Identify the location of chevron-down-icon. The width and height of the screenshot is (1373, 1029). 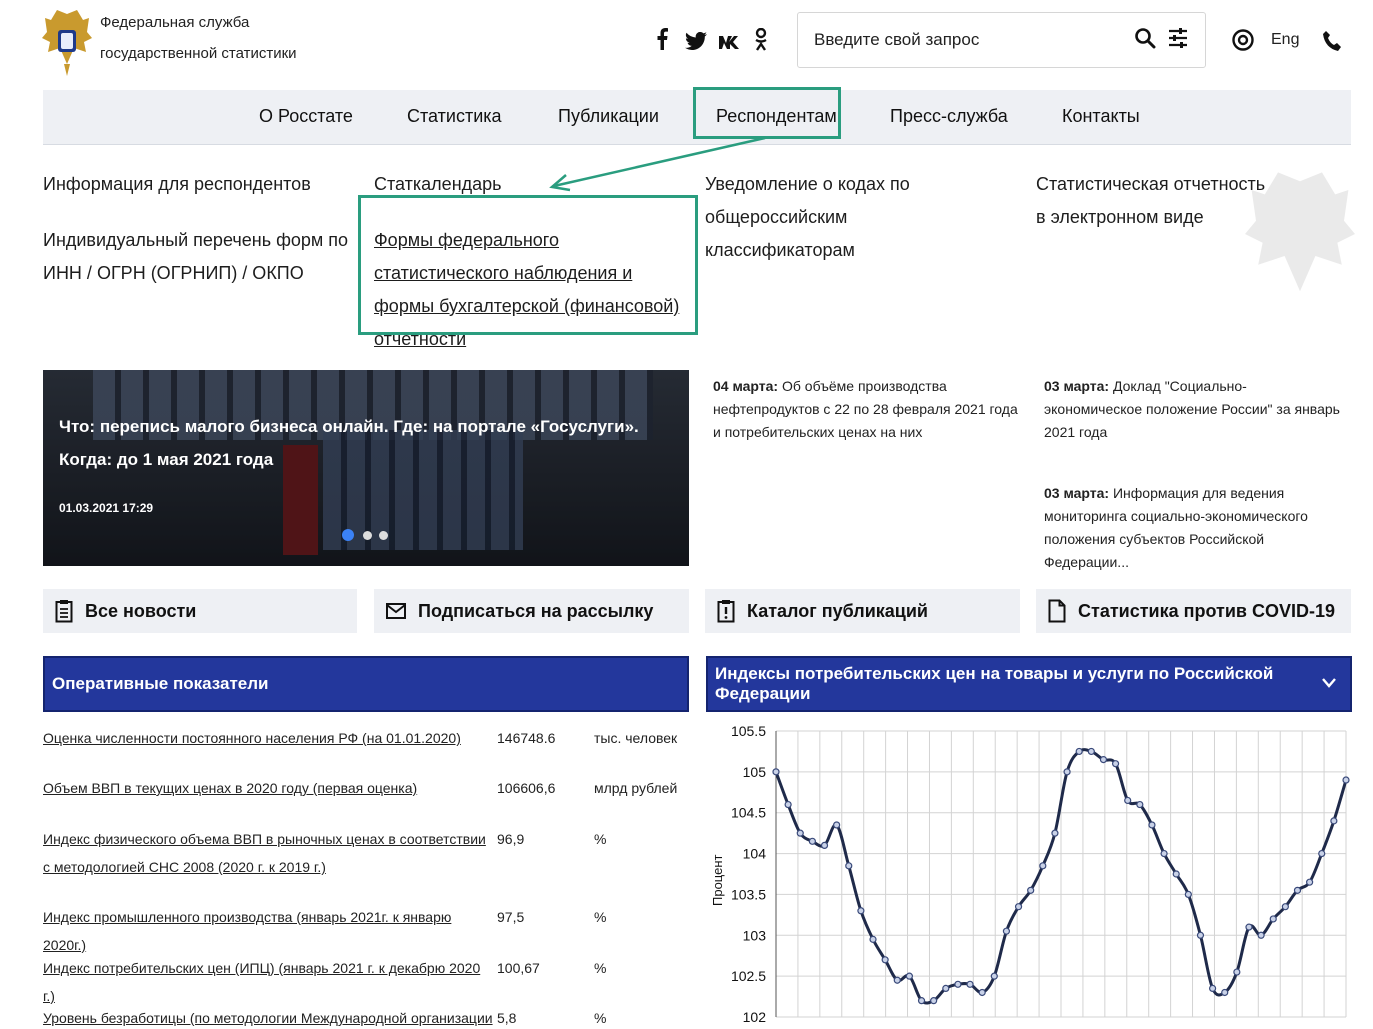
(1329, 683).